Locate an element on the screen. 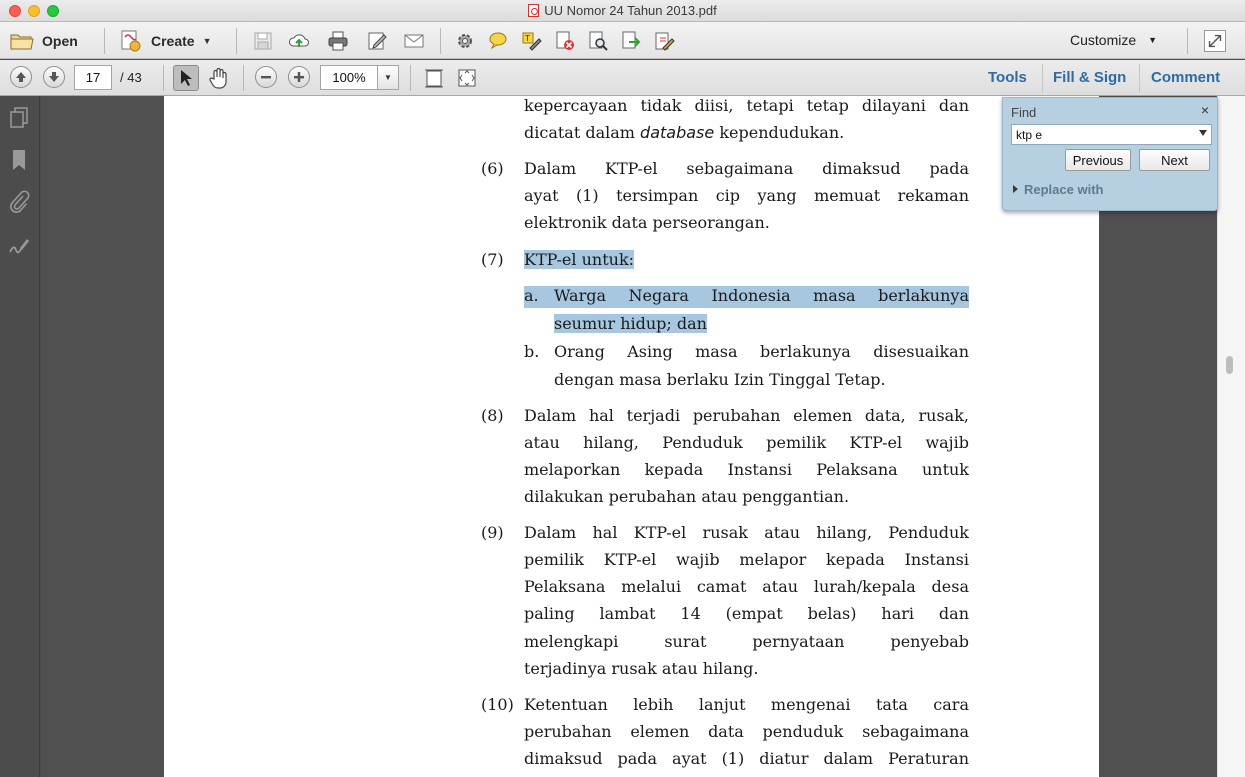 Image resolution: width=1245 pixels, height=777 pixels. pages-thumbnails-icon is located at coordinates (19, 118).